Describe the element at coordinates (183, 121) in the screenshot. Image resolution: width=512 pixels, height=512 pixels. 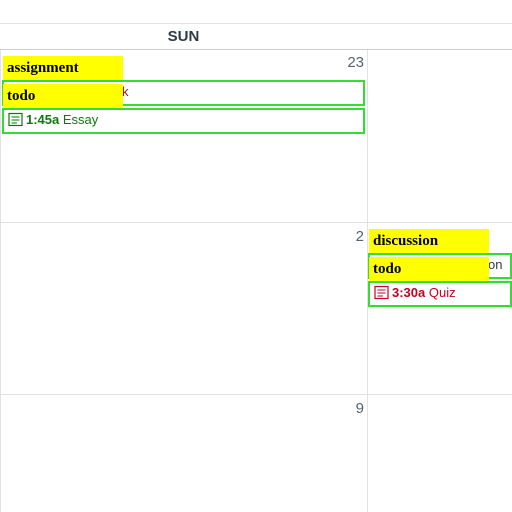
I see `calendar-event-essay: 1:45a Essay` at that location.